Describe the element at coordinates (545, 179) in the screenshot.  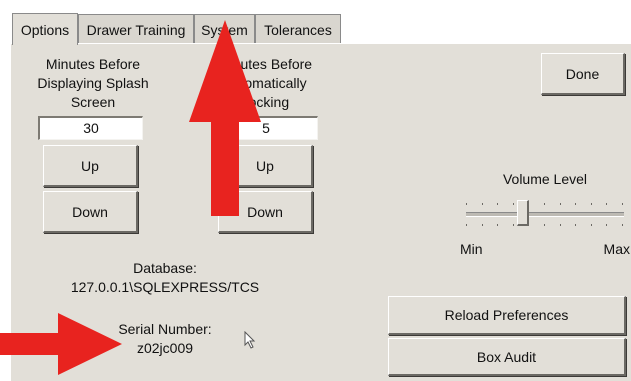
I see `volume-label: Volume Level` at that location.